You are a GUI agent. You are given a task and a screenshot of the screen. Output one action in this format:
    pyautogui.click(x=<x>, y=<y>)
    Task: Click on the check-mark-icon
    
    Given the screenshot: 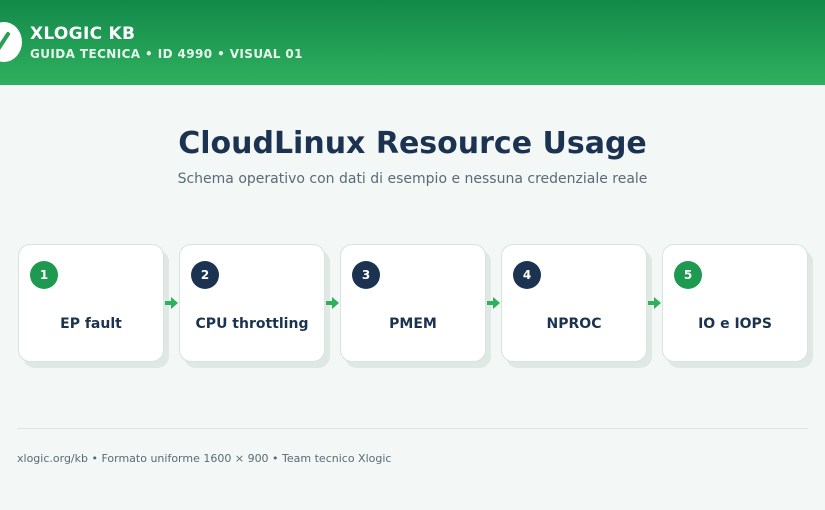 What is the action you would take?
    pyautogui.click(x=5, y=41)
    